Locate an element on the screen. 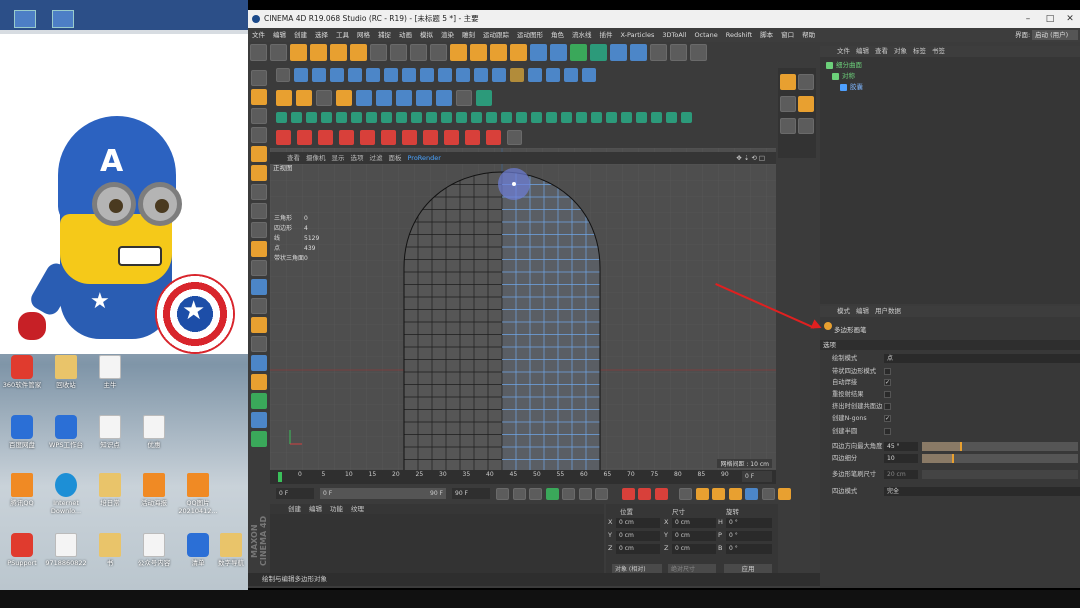  timeline: 0 5 10 15 20 25 30 35 40 45 50 55 60 65 70 75 80 85 90 0 F is located at coordinates (523, 477).